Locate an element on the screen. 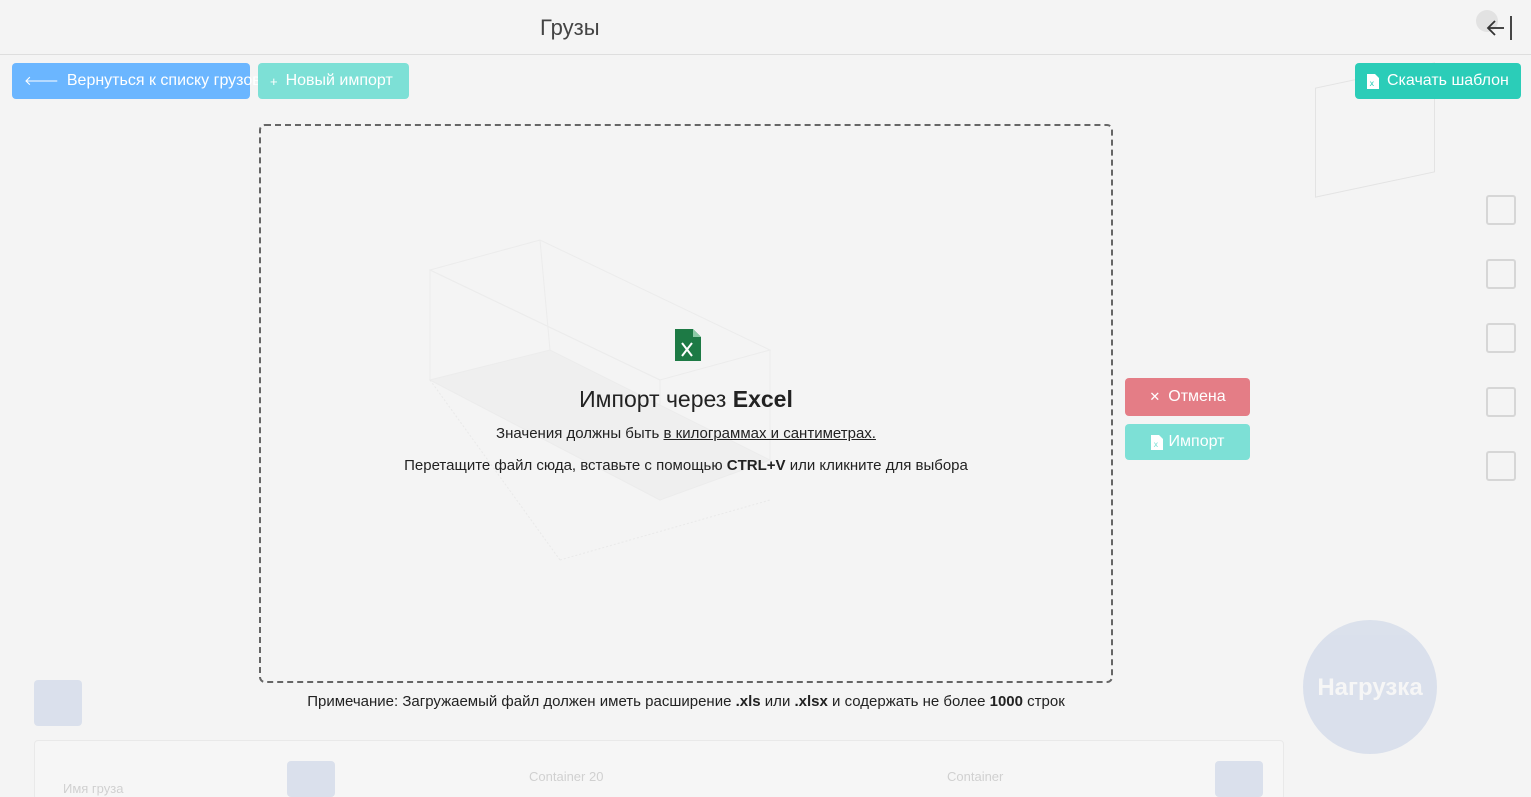 The image size is (1531, 797). truck-icon is located at coordinates (1501, 402).